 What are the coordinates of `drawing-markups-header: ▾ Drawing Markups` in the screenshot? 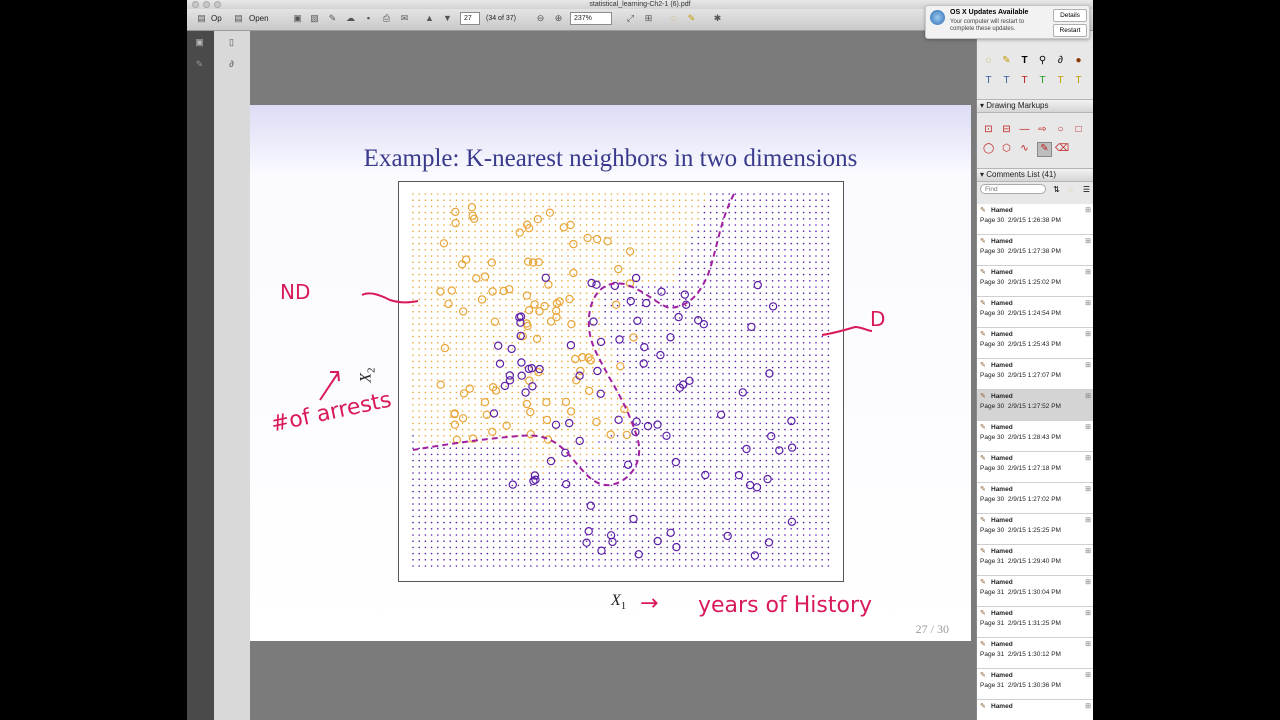 It's located at (1035, 106).